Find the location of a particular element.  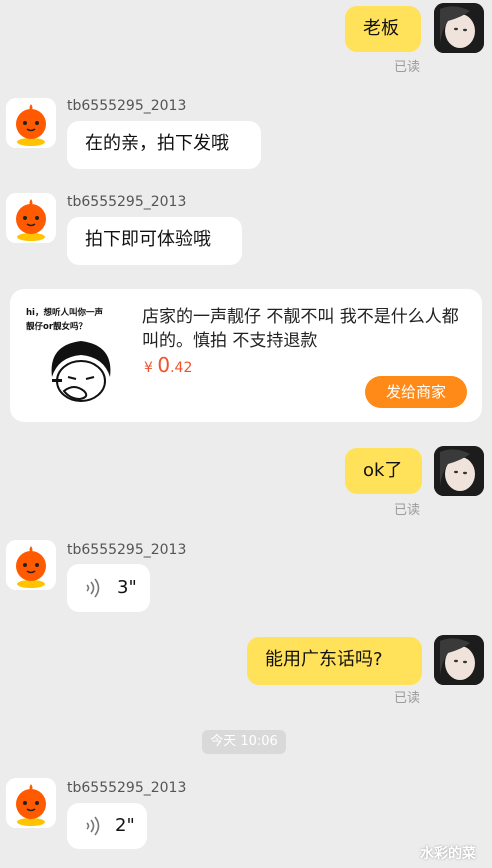

voice-message-bubble: 2" is located at coordinates (107, 826).